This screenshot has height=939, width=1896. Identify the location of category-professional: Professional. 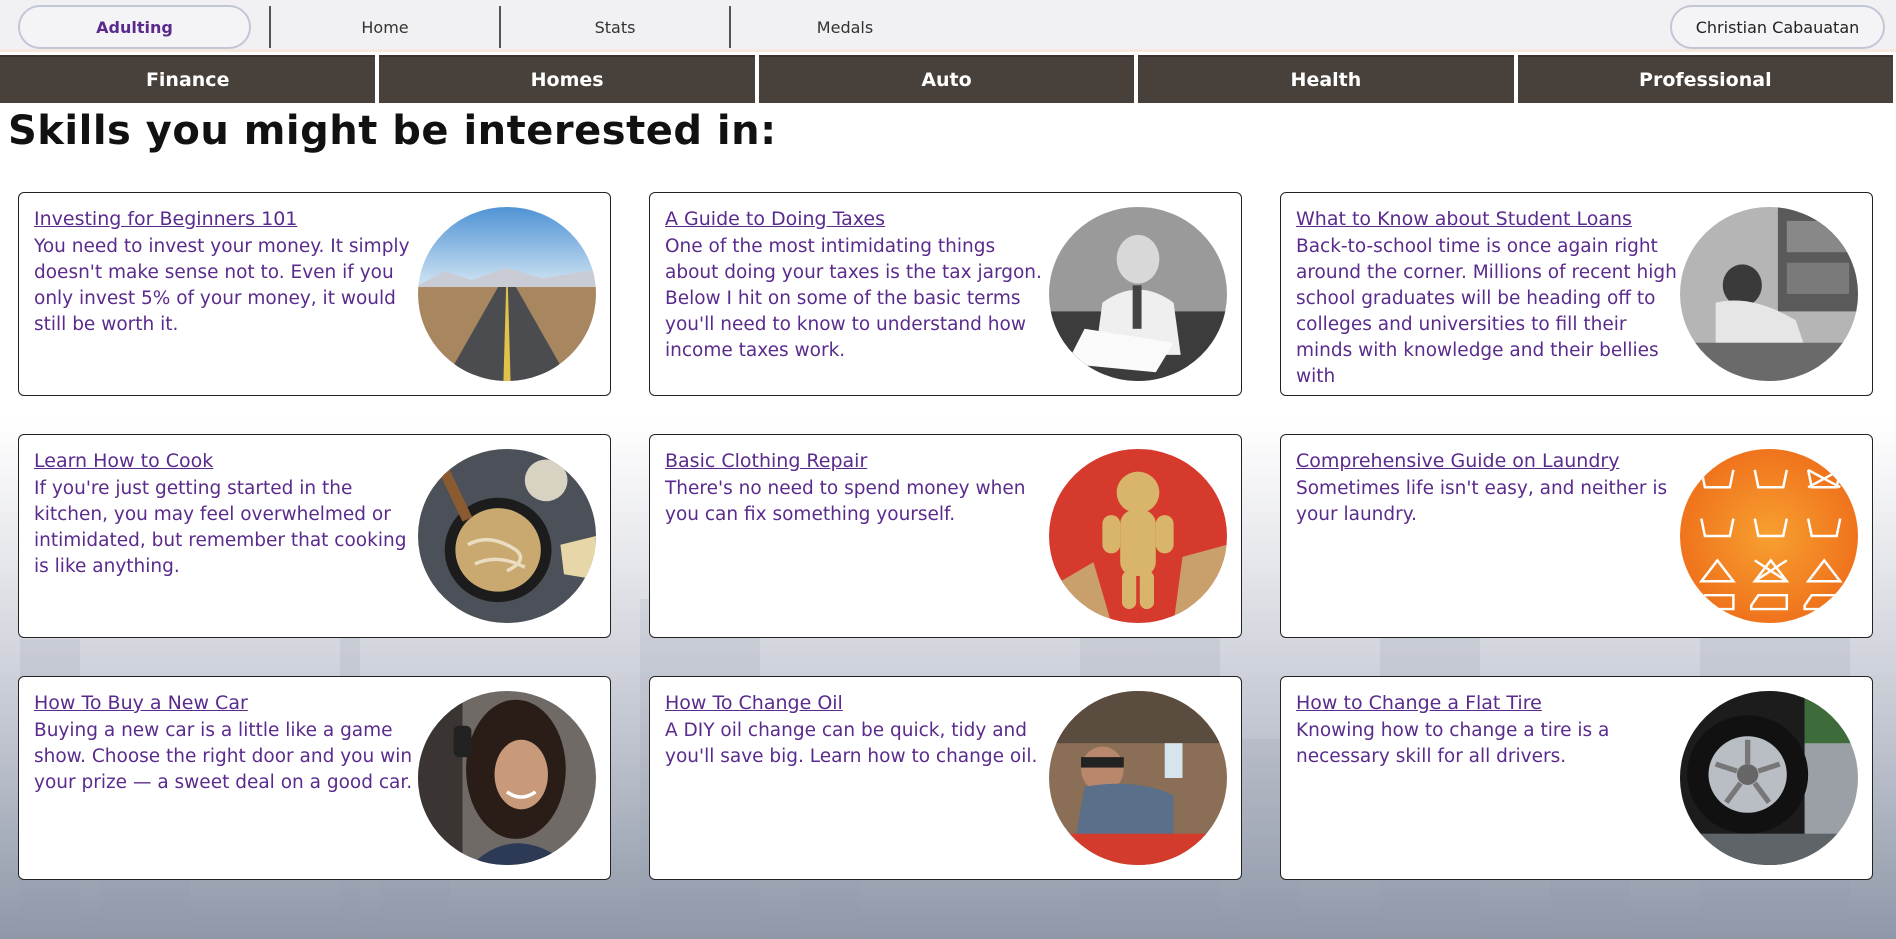
(1705, 79).